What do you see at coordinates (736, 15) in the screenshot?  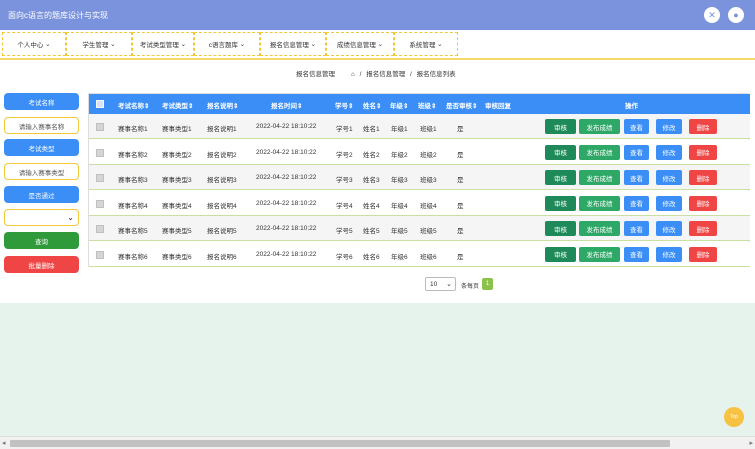 I see `user-avatar-icon: ●` at bounding box center [736, 15].